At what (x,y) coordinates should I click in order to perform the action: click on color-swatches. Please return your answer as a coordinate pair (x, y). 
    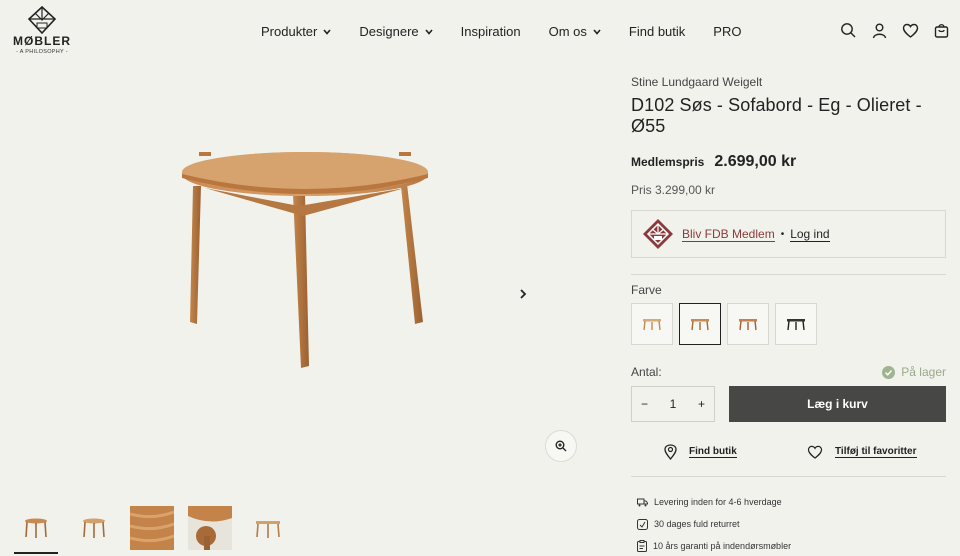
    Looking at the image, I should click on (788, 324).